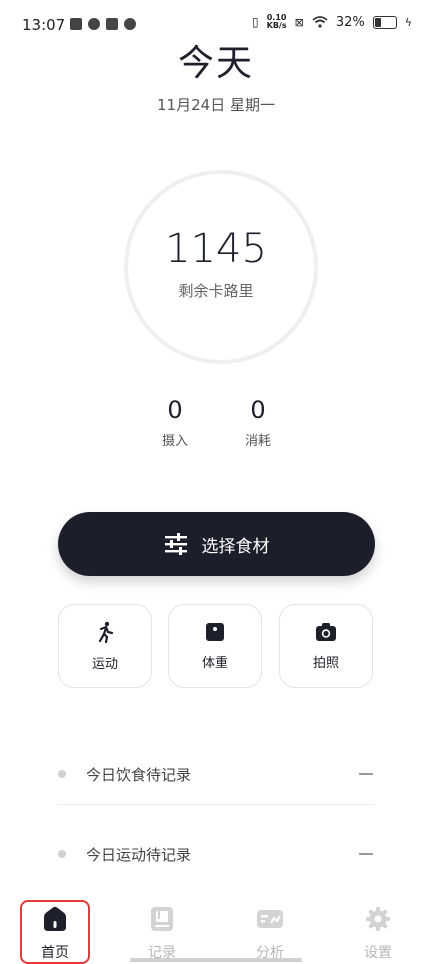 The height and width of the screenshot is (964, 432). I want to click on nav-records: 记录, so click(162, 934).